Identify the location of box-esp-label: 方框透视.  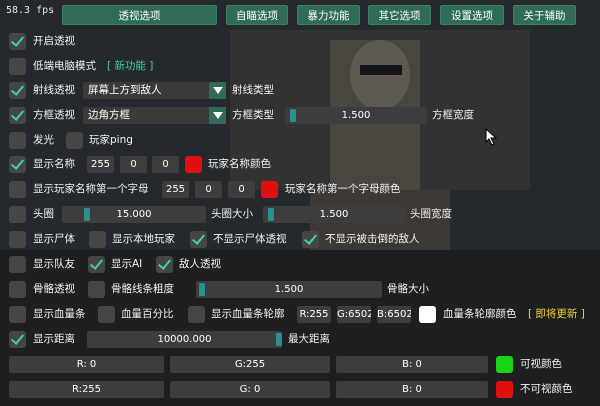
(54, 115).